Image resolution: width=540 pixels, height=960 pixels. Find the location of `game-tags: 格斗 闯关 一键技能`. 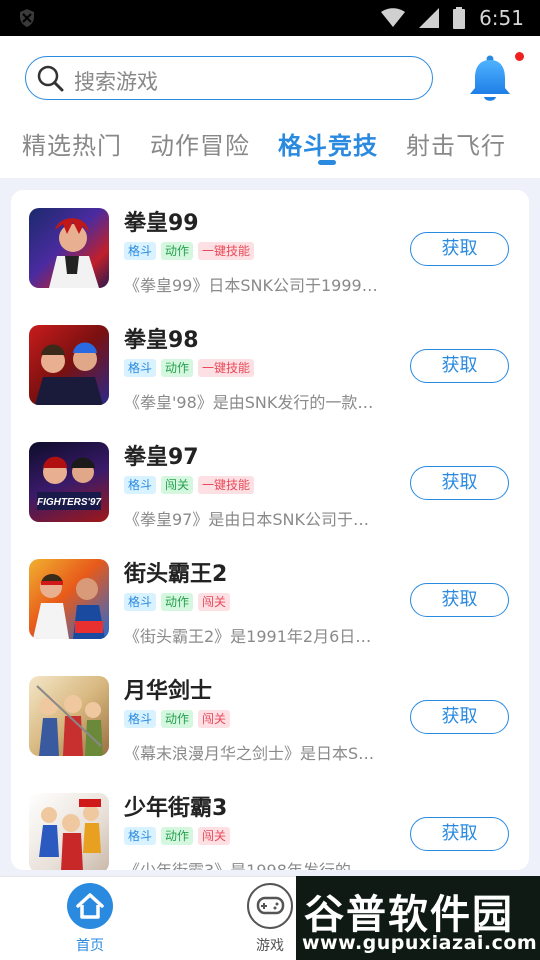

game-tags: 格斗 闯关 一键技能 is located at coordinates (189, 485).